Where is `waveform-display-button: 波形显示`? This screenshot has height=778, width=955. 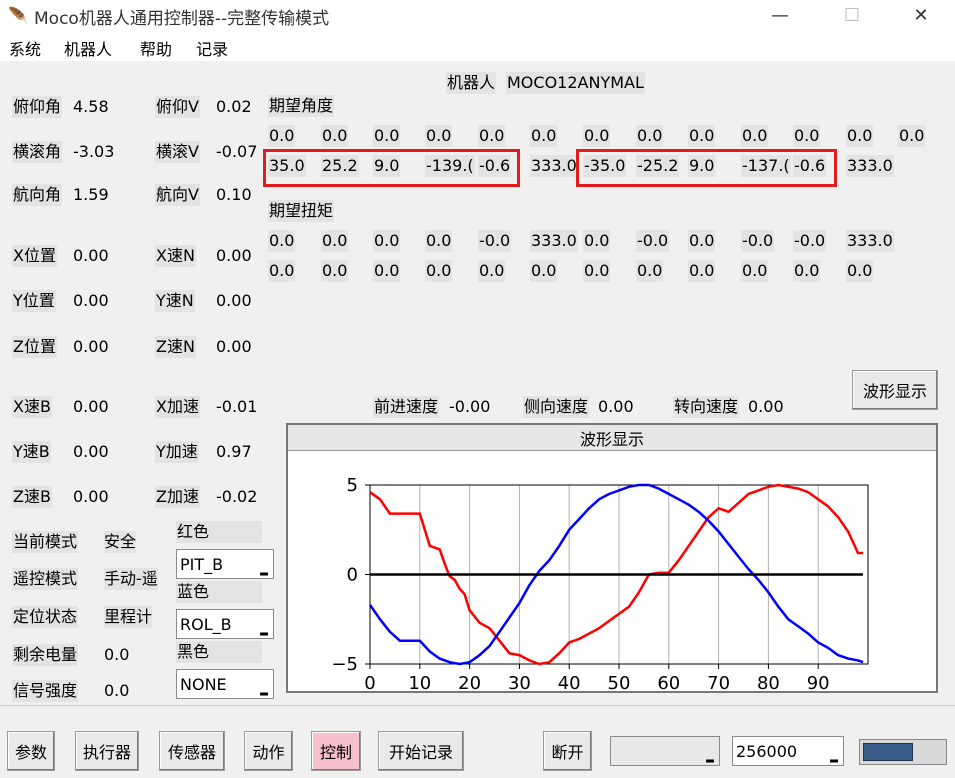
waveform-display-button: 波形显示 is located at coordinates (895, 390).